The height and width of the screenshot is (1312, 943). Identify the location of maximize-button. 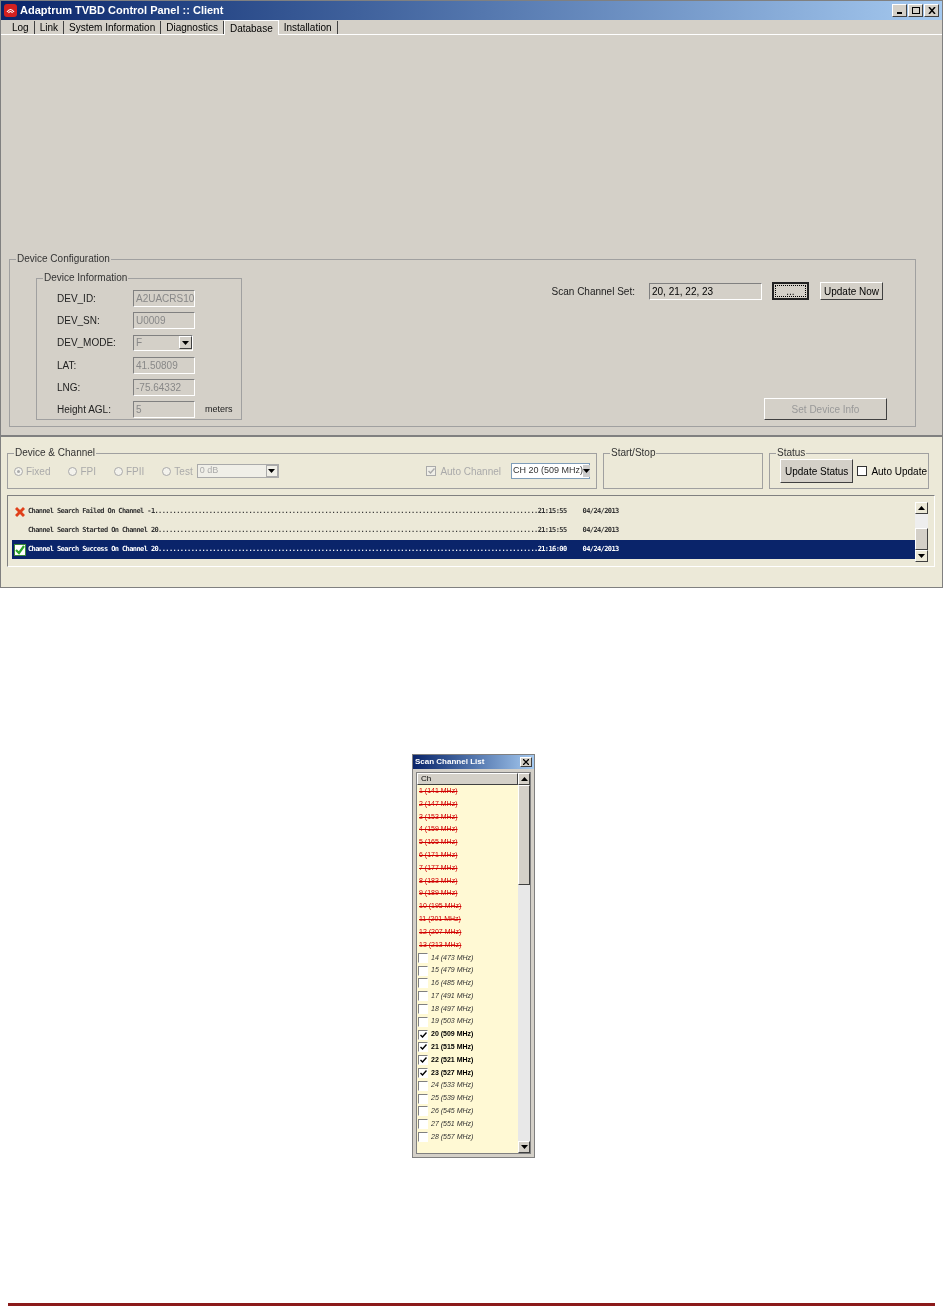
(915, 10).